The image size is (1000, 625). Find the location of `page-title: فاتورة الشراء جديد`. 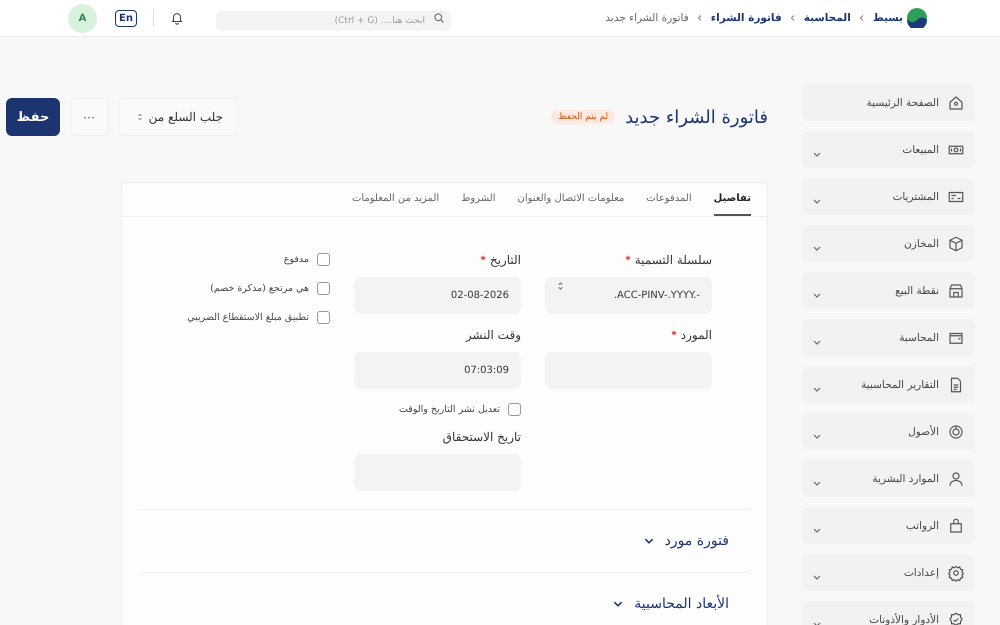

page-title: فاتورة الشراء جديد is located at coordinates (696, 117).